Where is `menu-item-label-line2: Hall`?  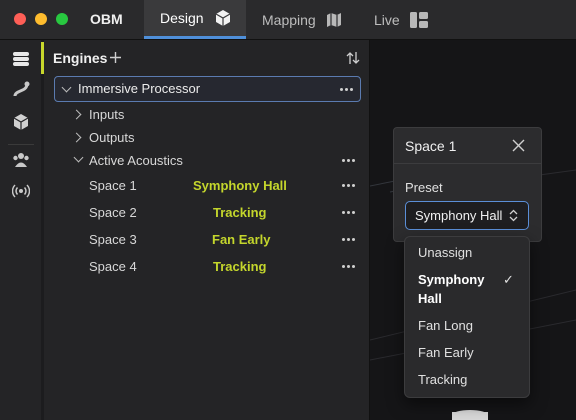 menu-item-label-line2: Hall is located at coordinates (430, 298).